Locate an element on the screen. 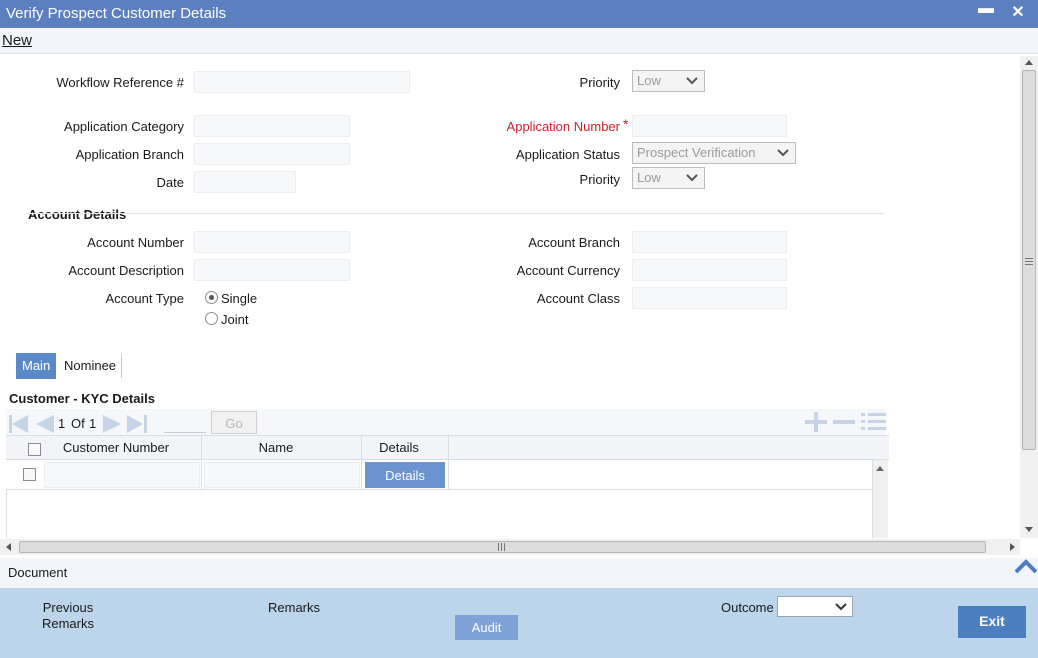 Image resolution: width=1038 pixels, height=658 pixels. application-status-select: Prospect Verification is located at coordinates (714, 153).